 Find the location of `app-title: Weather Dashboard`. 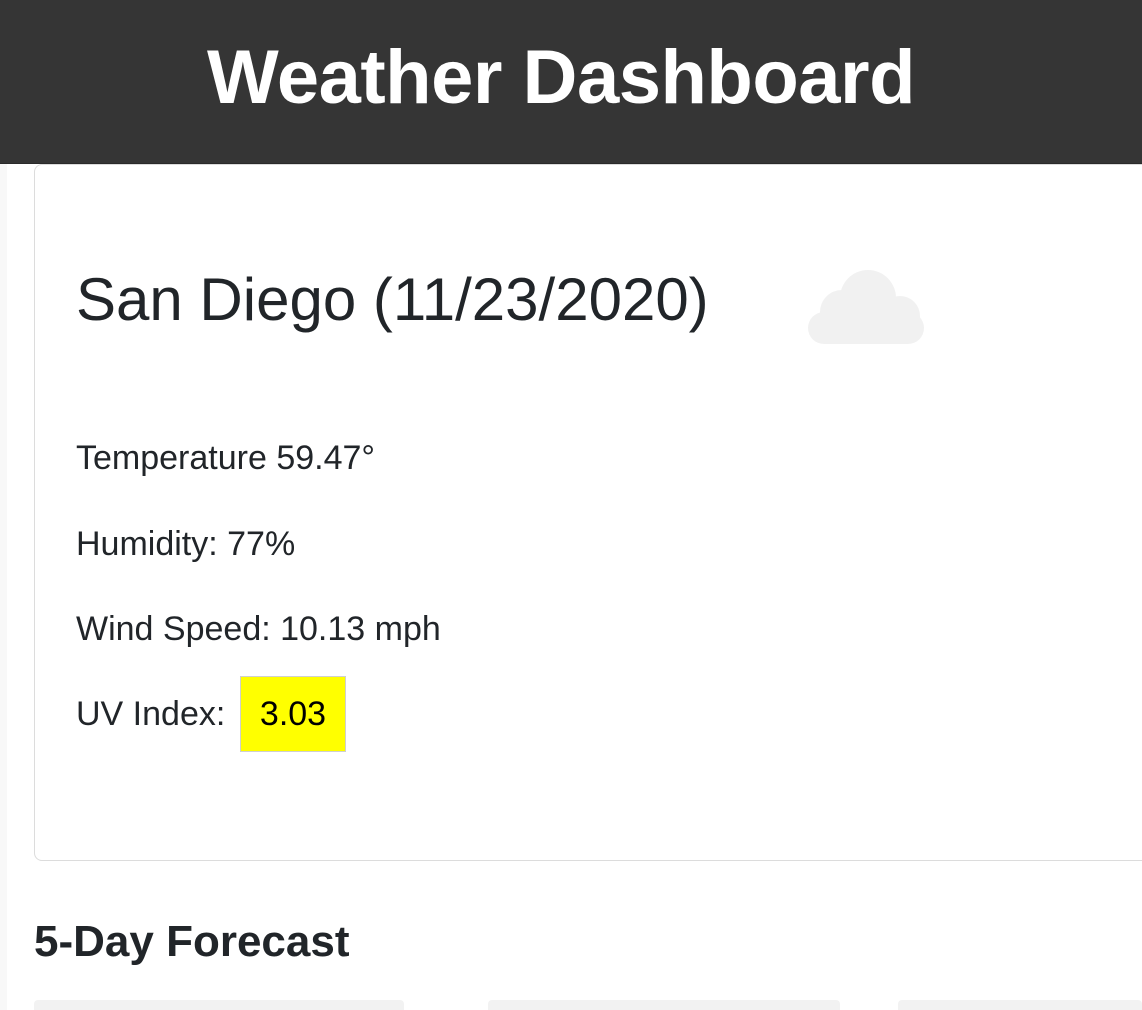

app-title: Weather Dashboard is located at coordinates (561, 77).